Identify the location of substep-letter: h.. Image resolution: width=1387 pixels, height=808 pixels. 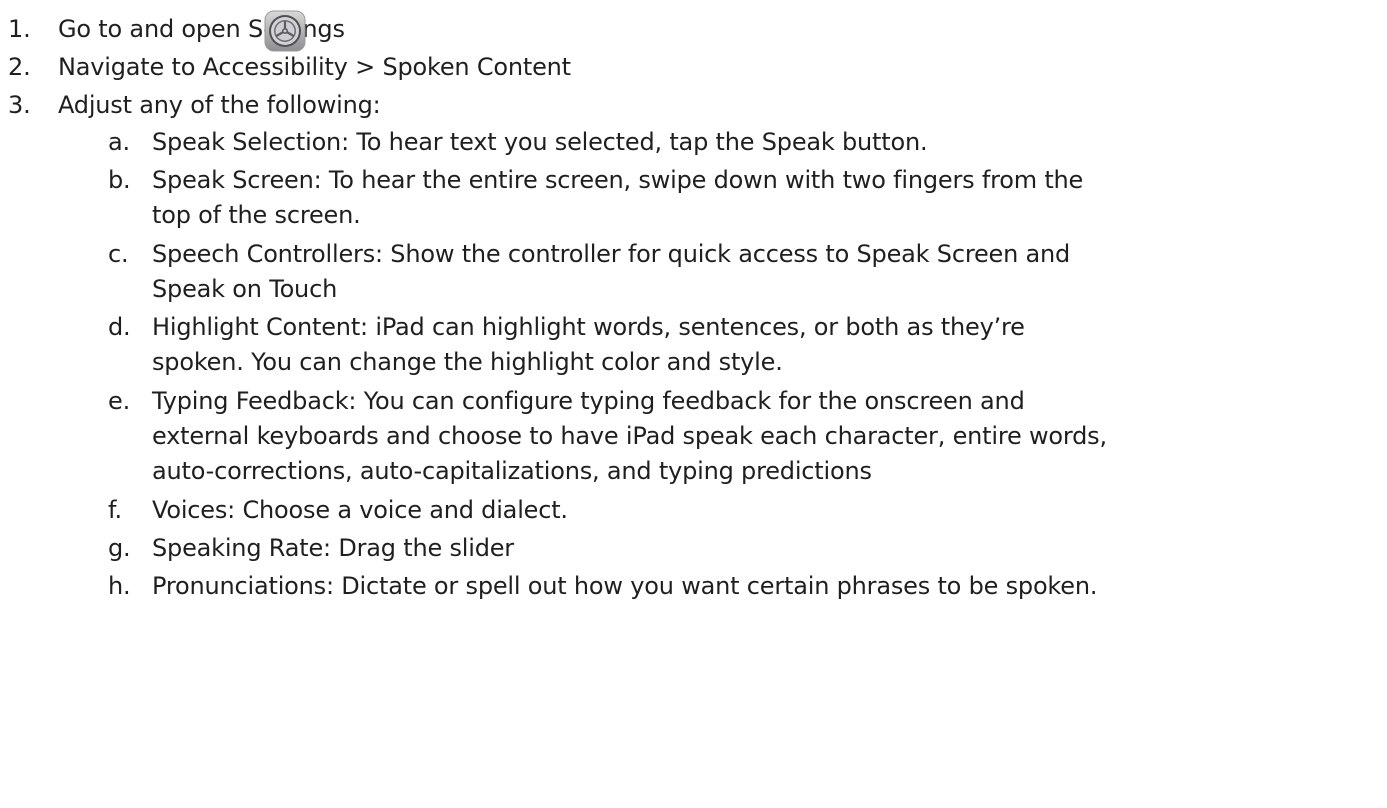
(119, 586).